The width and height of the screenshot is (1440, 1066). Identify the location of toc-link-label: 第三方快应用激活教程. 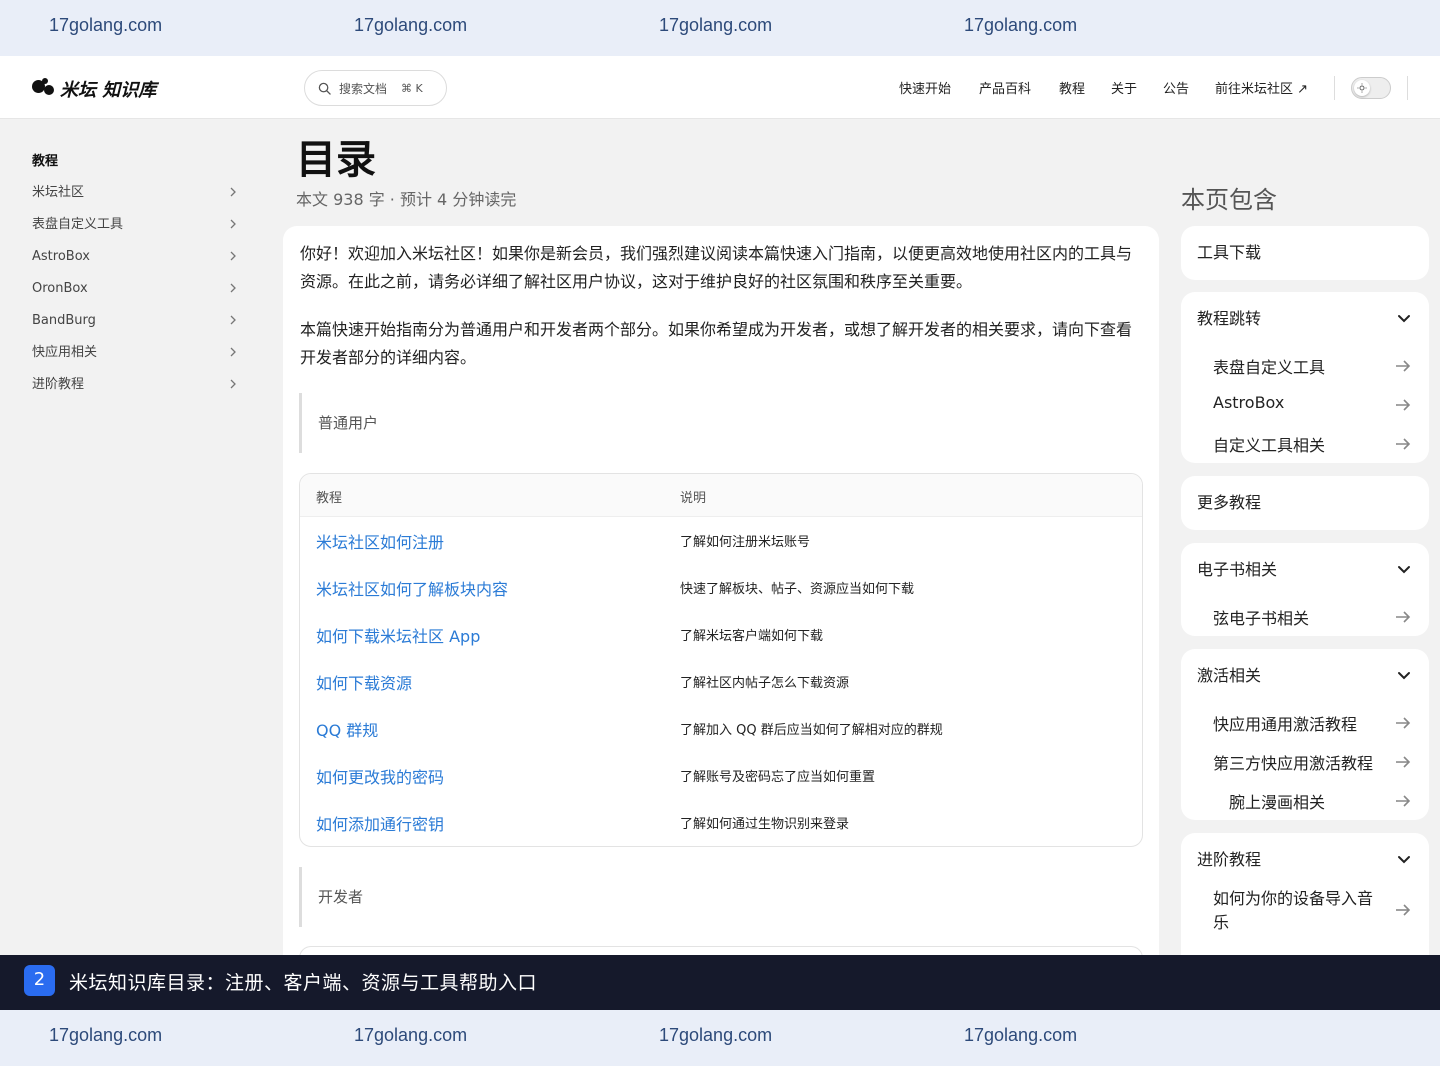
(1293, 763).